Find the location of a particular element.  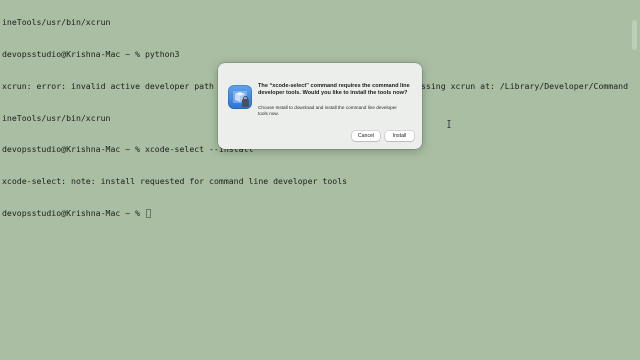

text-cursor is located at coordinates (148, 213).